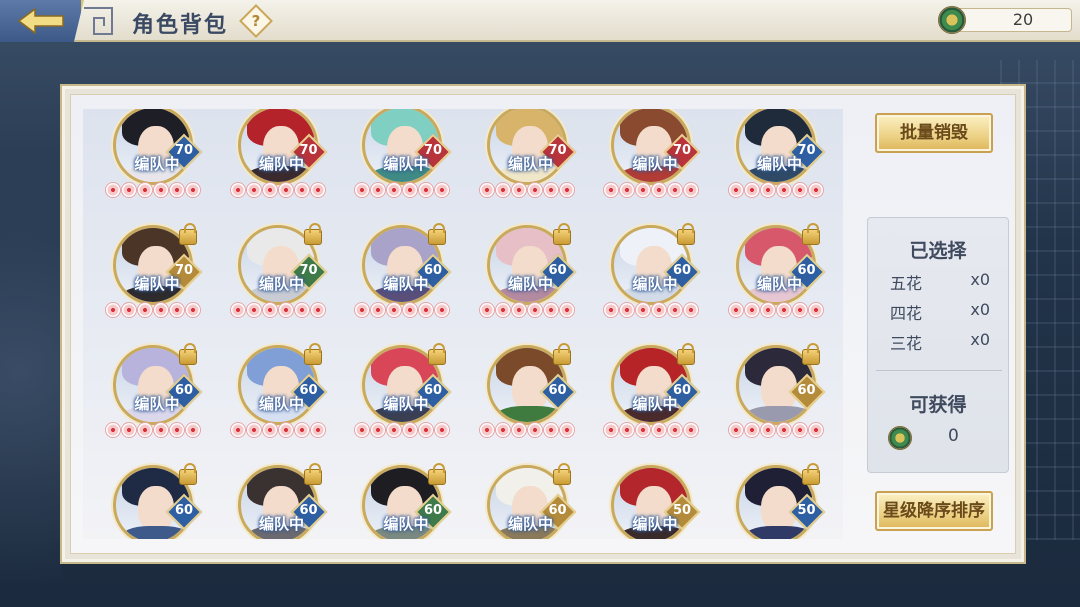 This screenshot has height=607, width=1080. I want to click on summary-row-five: 五花 x0, so click(940, 282).